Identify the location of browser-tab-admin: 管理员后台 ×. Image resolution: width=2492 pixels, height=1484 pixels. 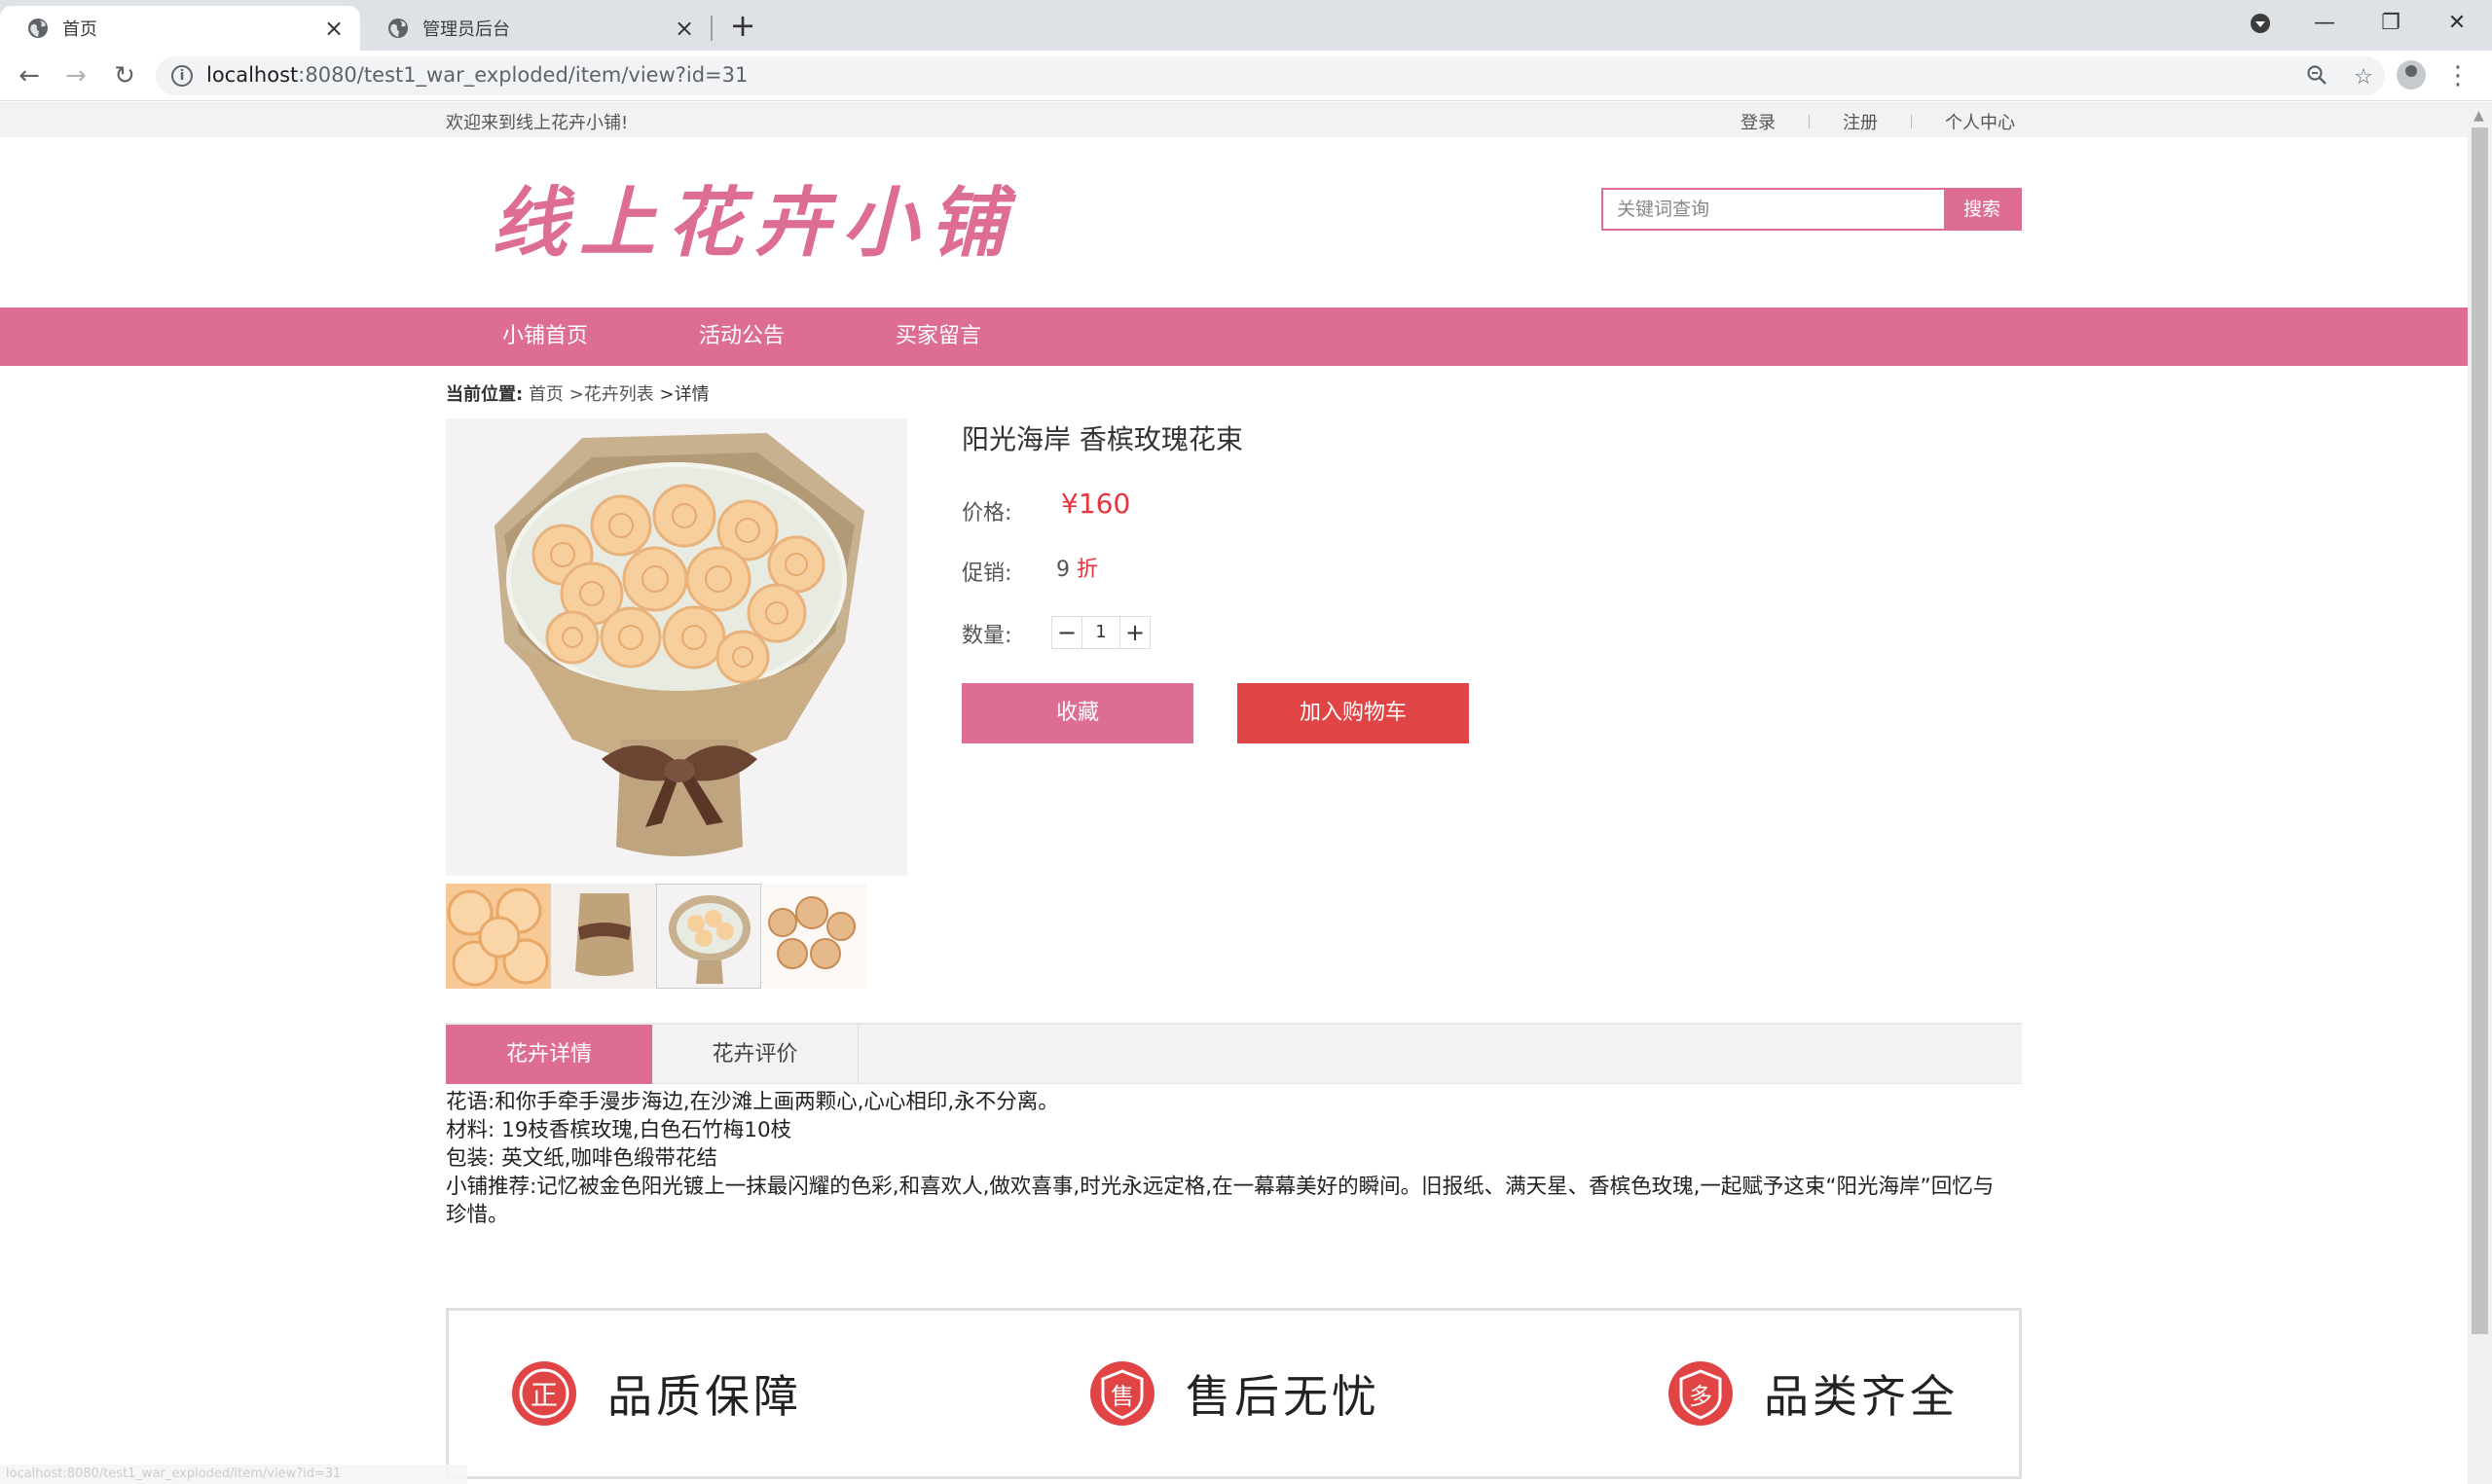
(535, 28).